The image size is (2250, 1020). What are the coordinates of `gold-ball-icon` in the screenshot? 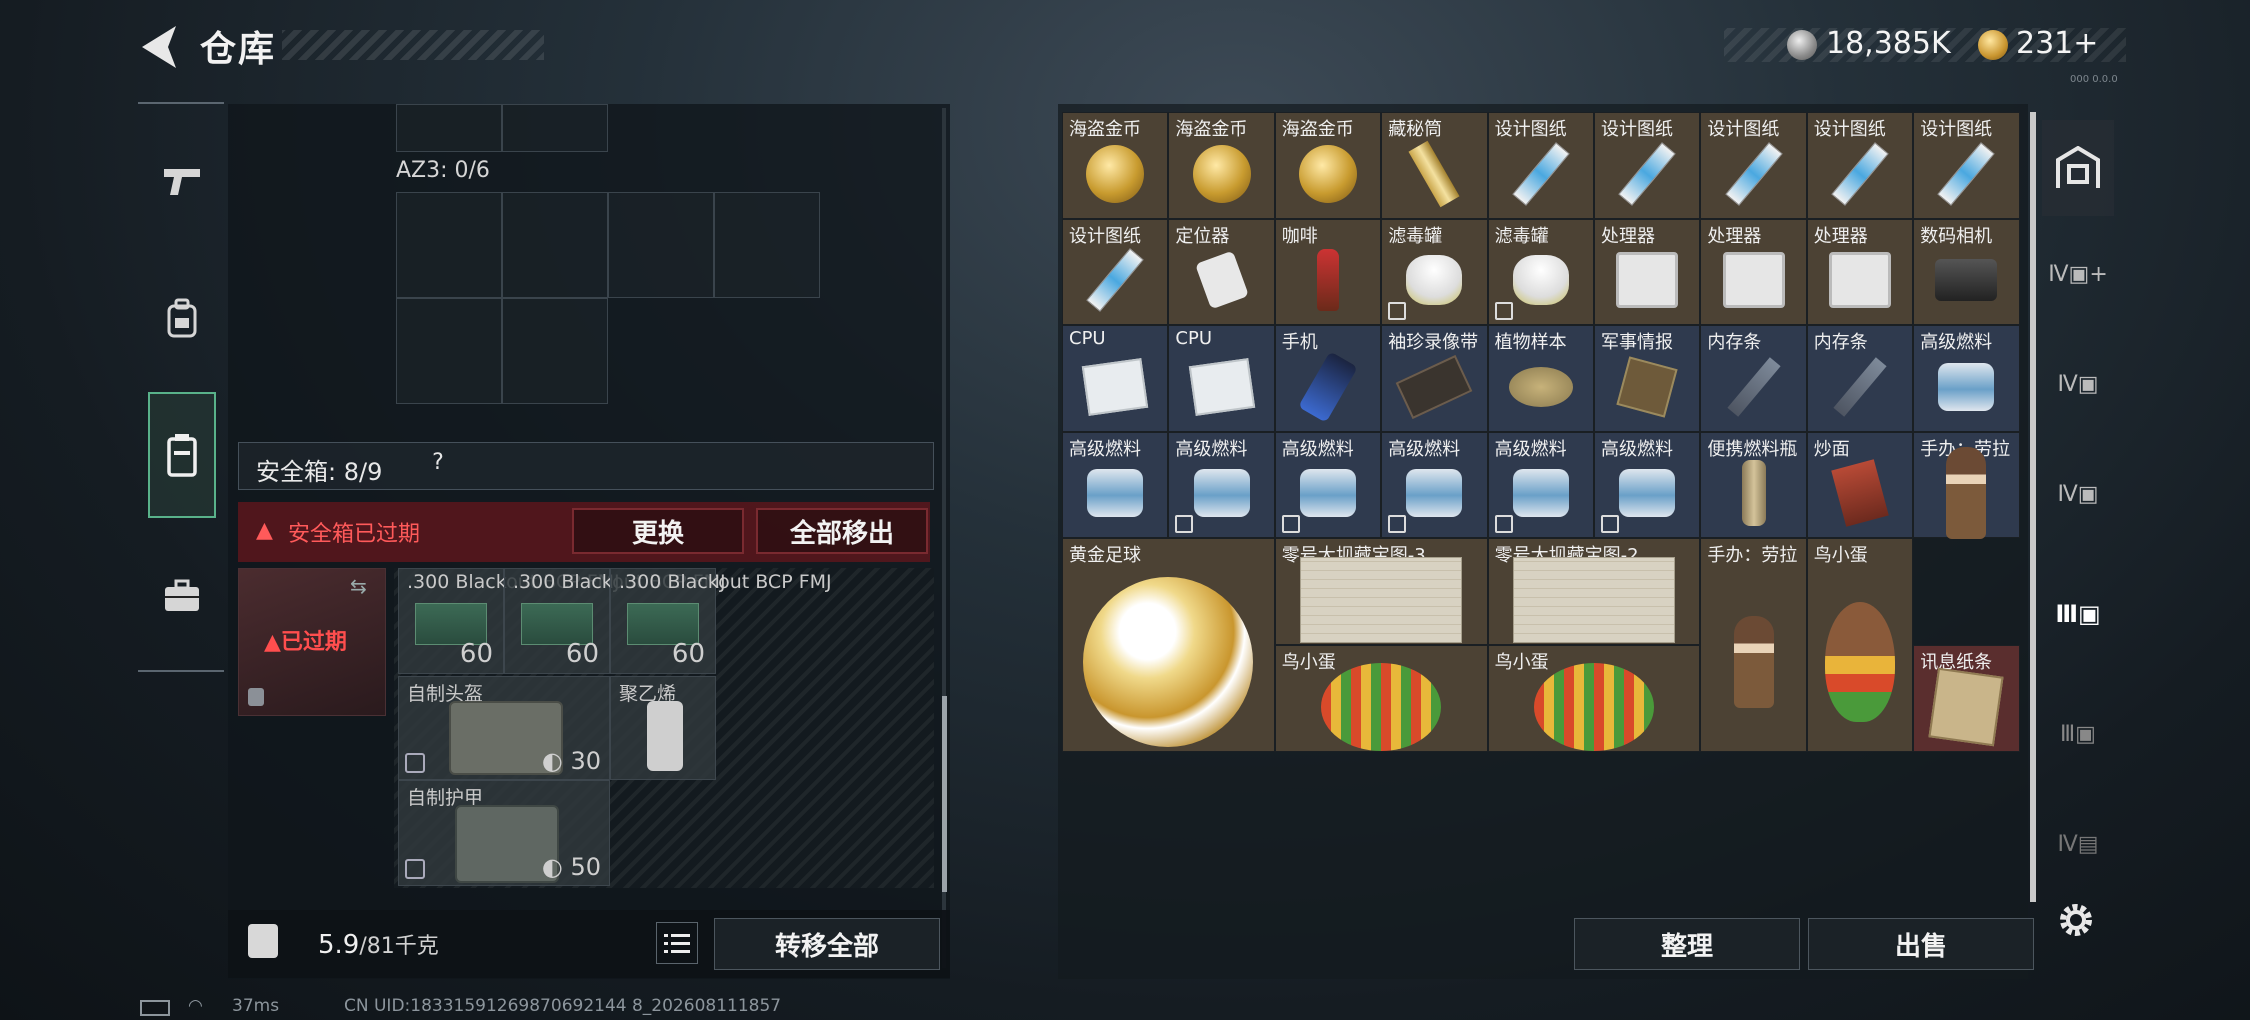 It's located at (1168, 661).